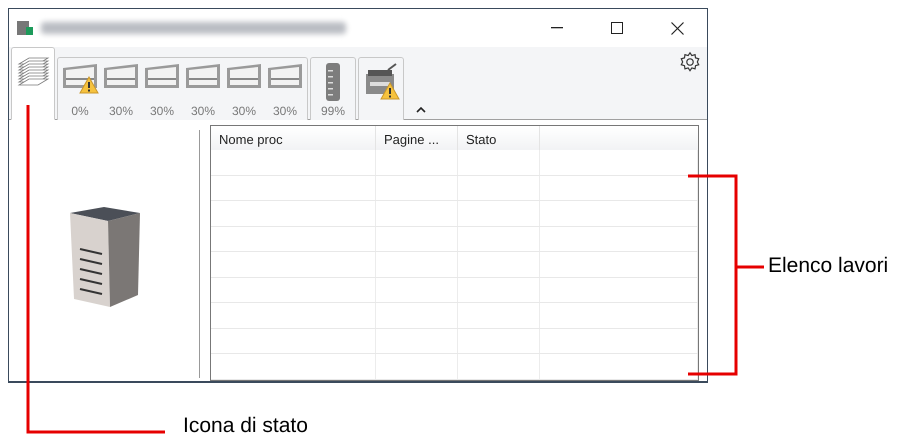  I want to click on trays-tab: 0% 30% 30% 30% 30% 30%, so click(182, 88).